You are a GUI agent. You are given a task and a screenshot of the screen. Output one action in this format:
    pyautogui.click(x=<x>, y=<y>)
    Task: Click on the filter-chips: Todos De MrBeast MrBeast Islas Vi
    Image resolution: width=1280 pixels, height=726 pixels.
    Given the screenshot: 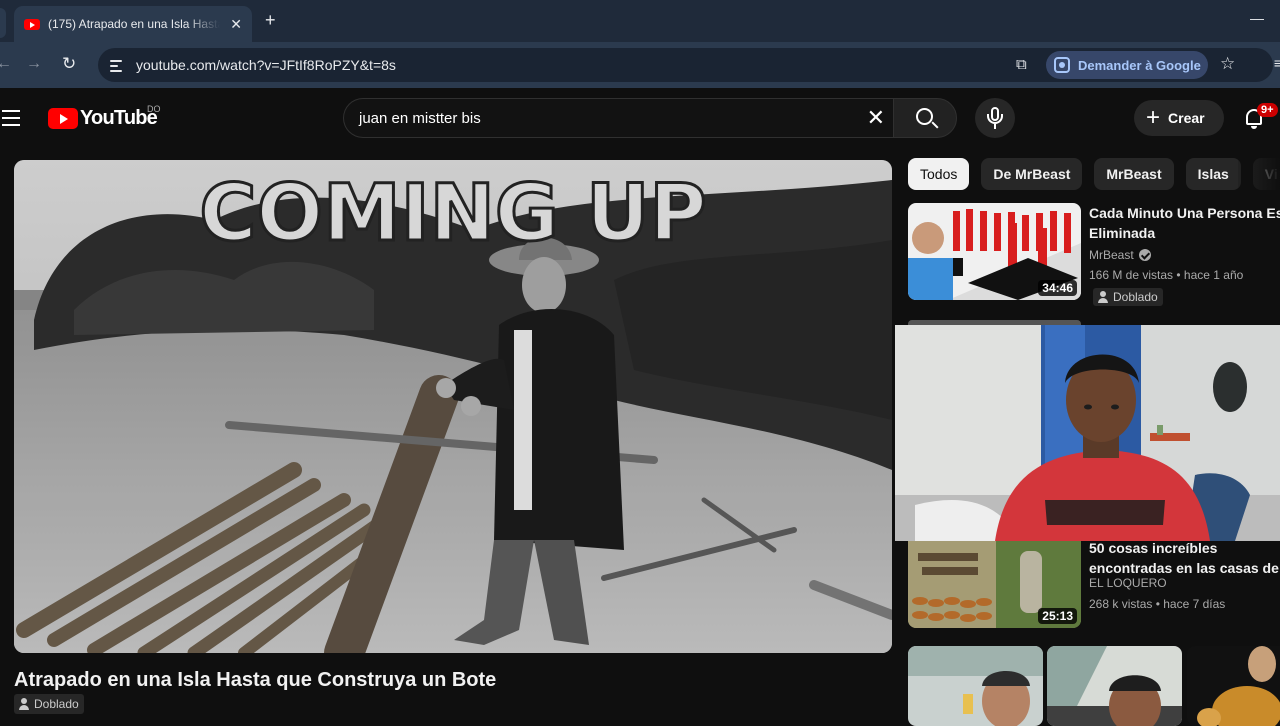 What is the action you would take?
    pyautogui.click(x=1094, y=174)
    